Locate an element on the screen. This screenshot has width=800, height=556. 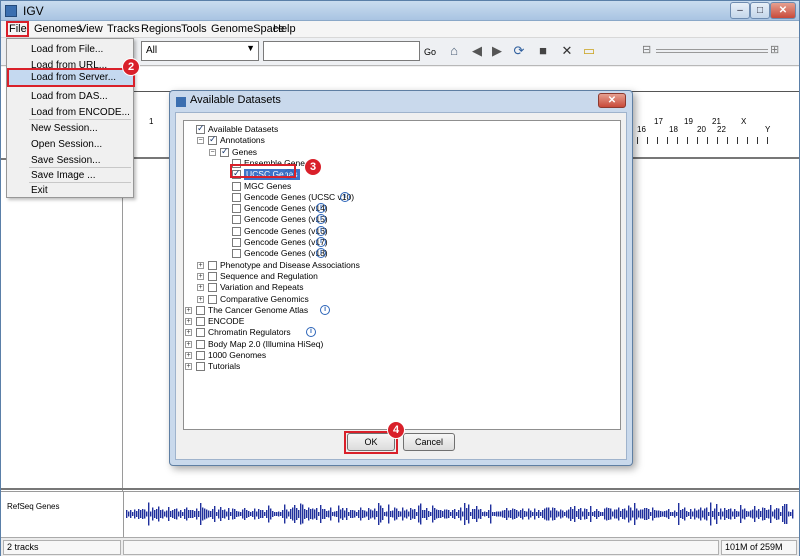
zoom-slider: ⊟ ⊞ is located at coordinates (712, 51).